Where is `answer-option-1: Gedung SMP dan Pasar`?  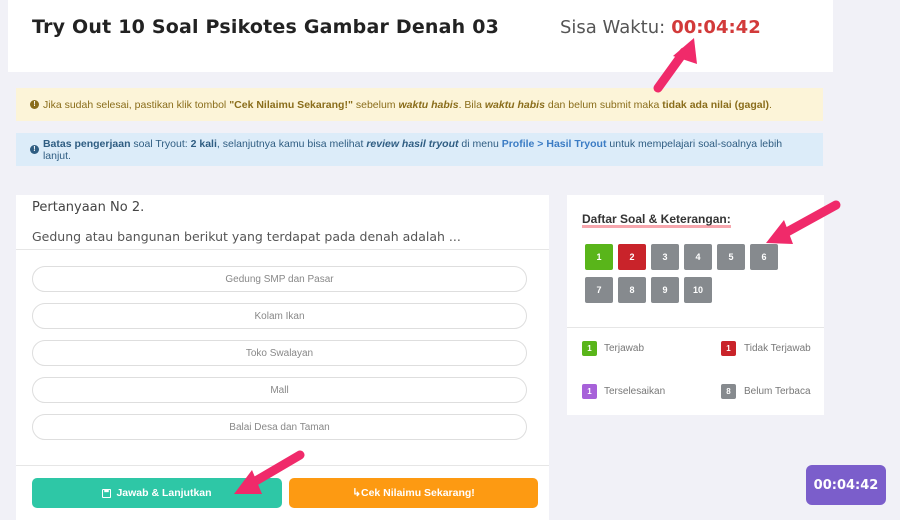
answer-option-1: Gedung SMP dan Pasar is located at coordinates (279, 279).